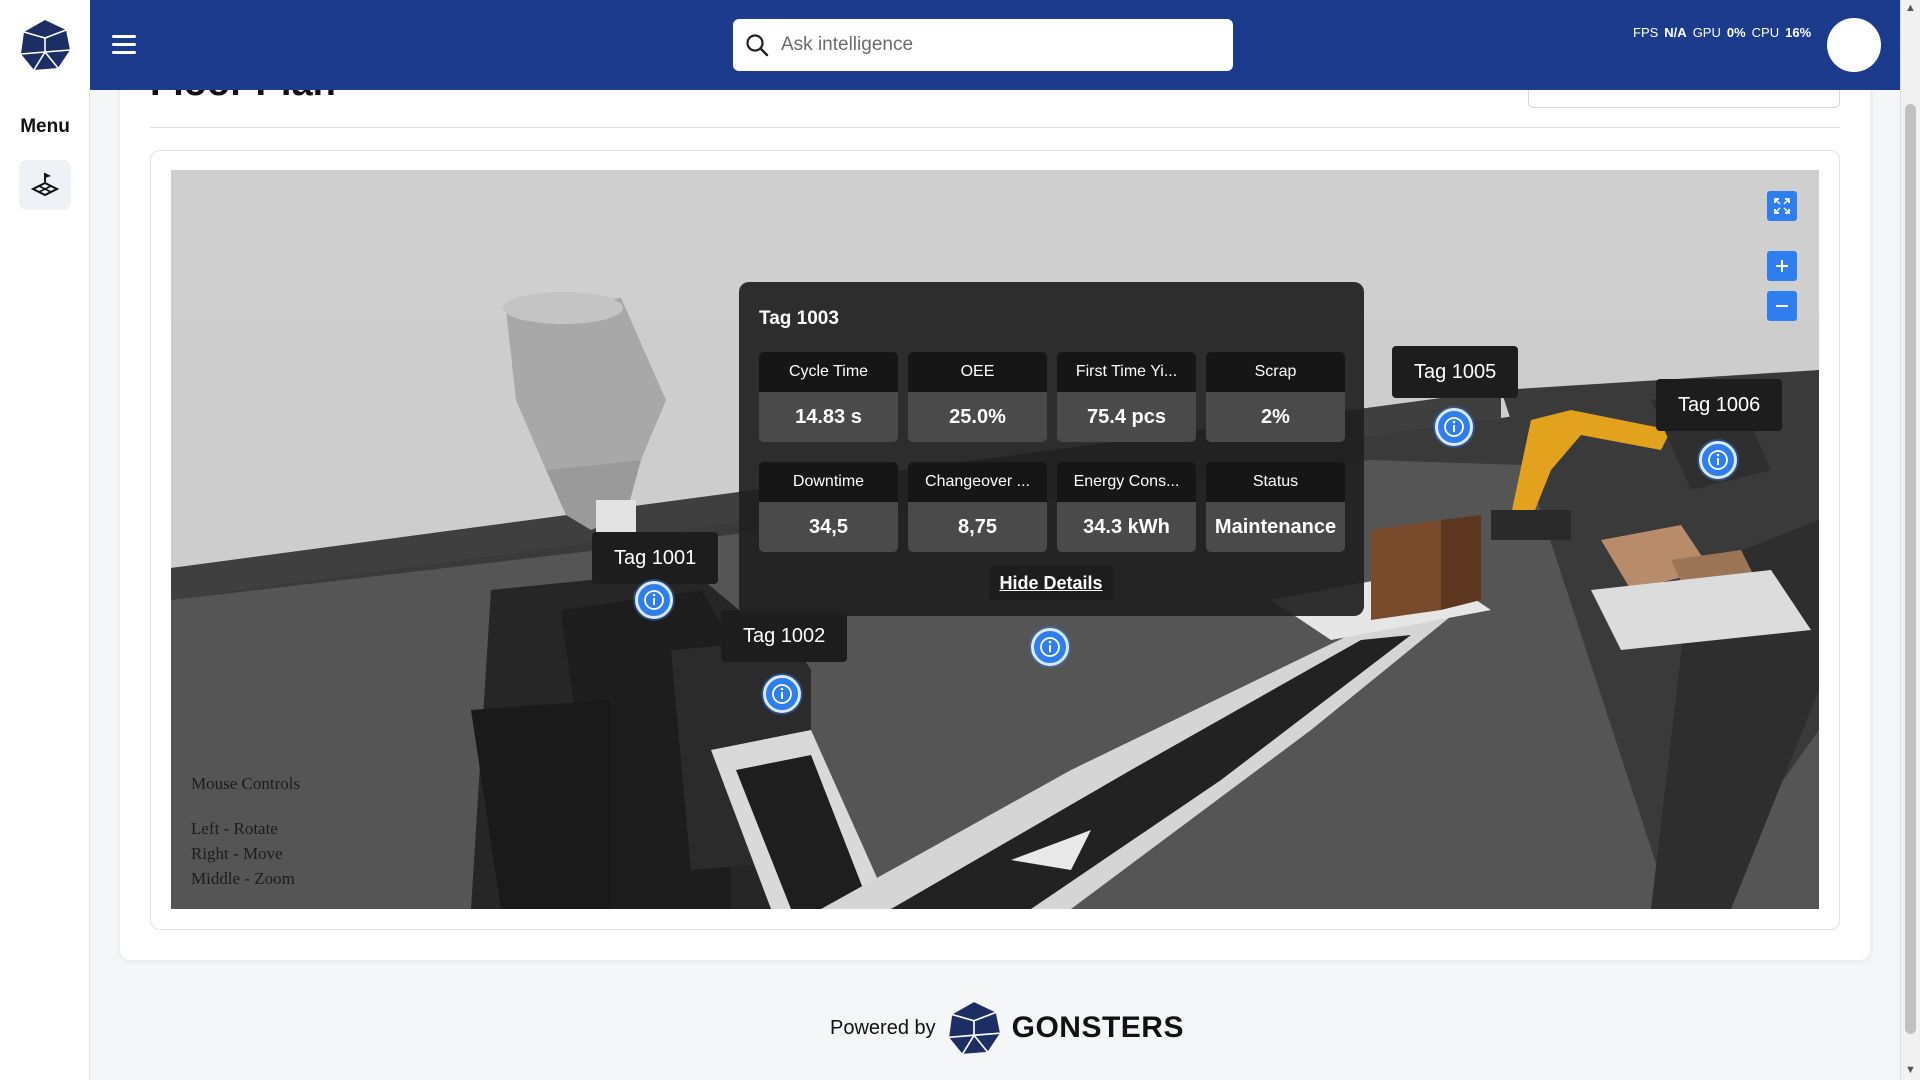 This screenshot has width=1920, height=1080. What do you see at coordinates (1007, 1028) in the screenshot?
I see `powered-by-footer: Powered by GONSTERS` at bounding box center [1007, 1028].